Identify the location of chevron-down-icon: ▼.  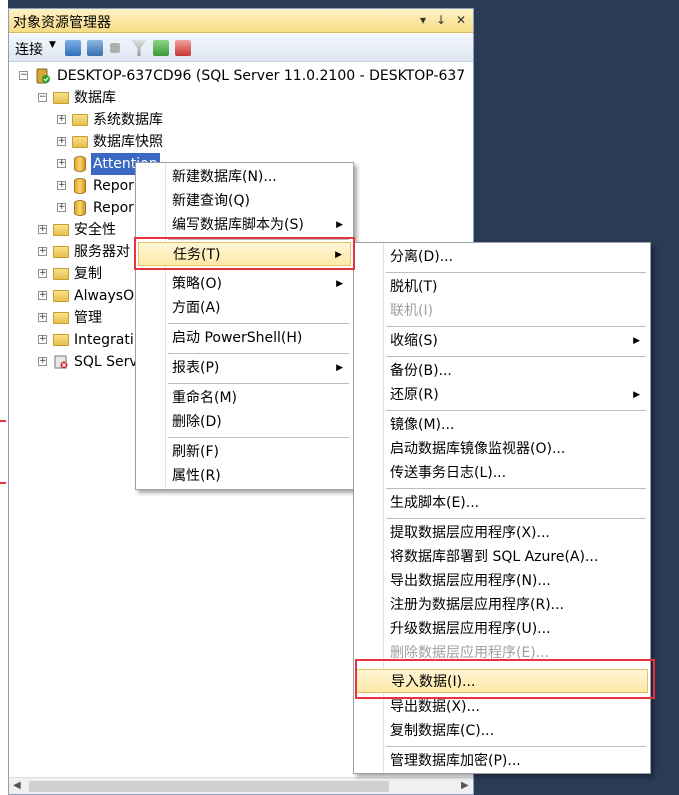
(52, 45).